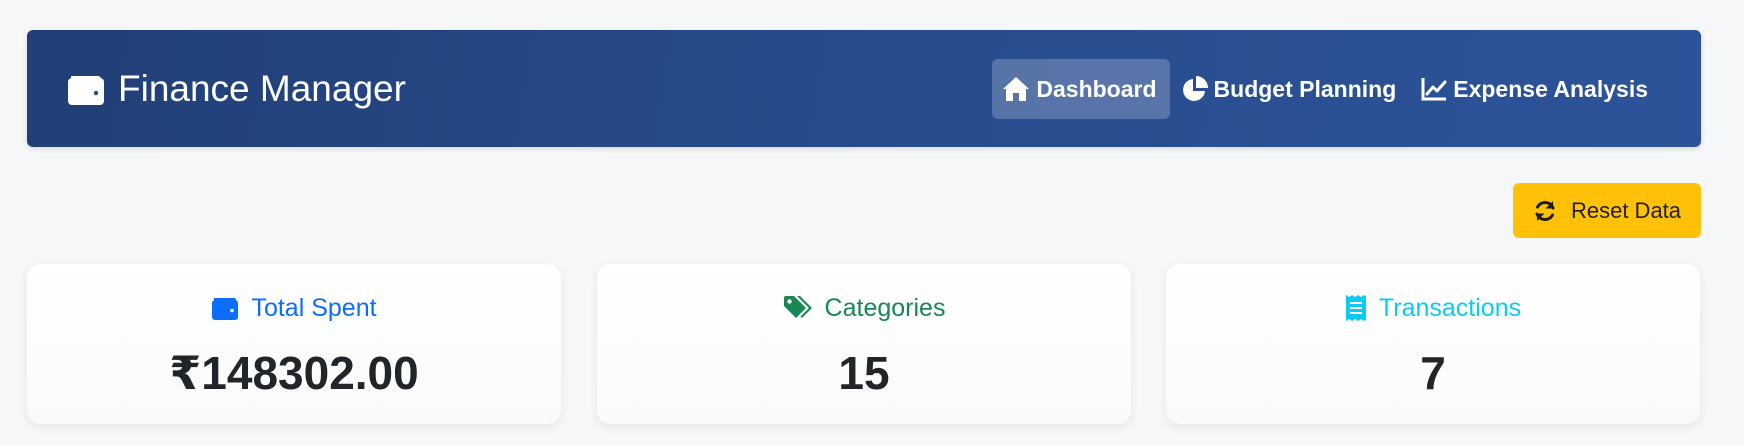 The width and height of the screenshot is (1744, 445). What do you see at coordinates (885, 307) in the screenshot?
I see `stat-label: Categories` at bounding box center [885, 307].